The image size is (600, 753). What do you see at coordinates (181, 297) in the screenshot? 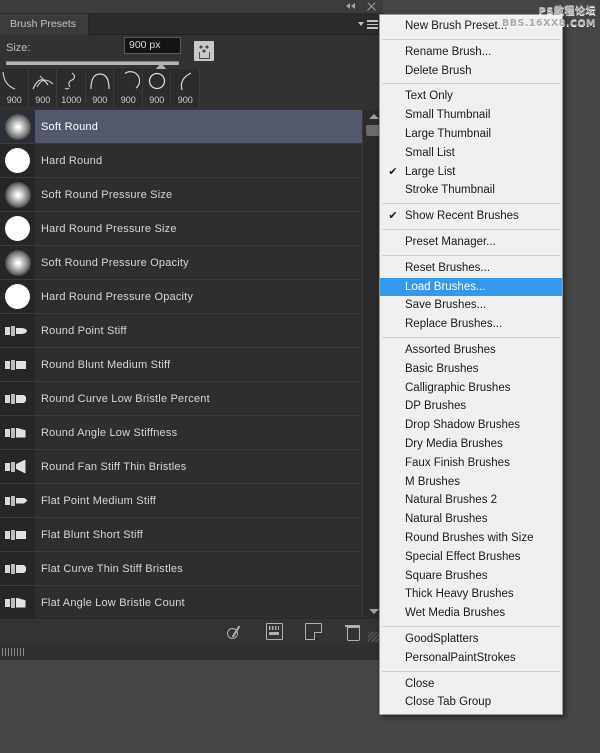
I see `brush-list-item: Hard Round Pressure Opacity` at bounding box center [181, 297].